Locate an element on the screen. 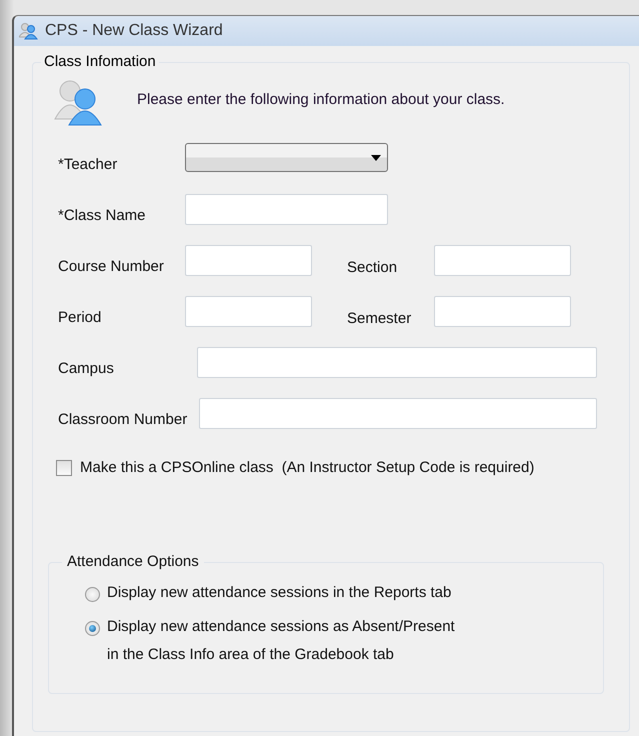 This screenshot has height=736, width=639. teacher-dropdown is located at coordinates (286, 157).